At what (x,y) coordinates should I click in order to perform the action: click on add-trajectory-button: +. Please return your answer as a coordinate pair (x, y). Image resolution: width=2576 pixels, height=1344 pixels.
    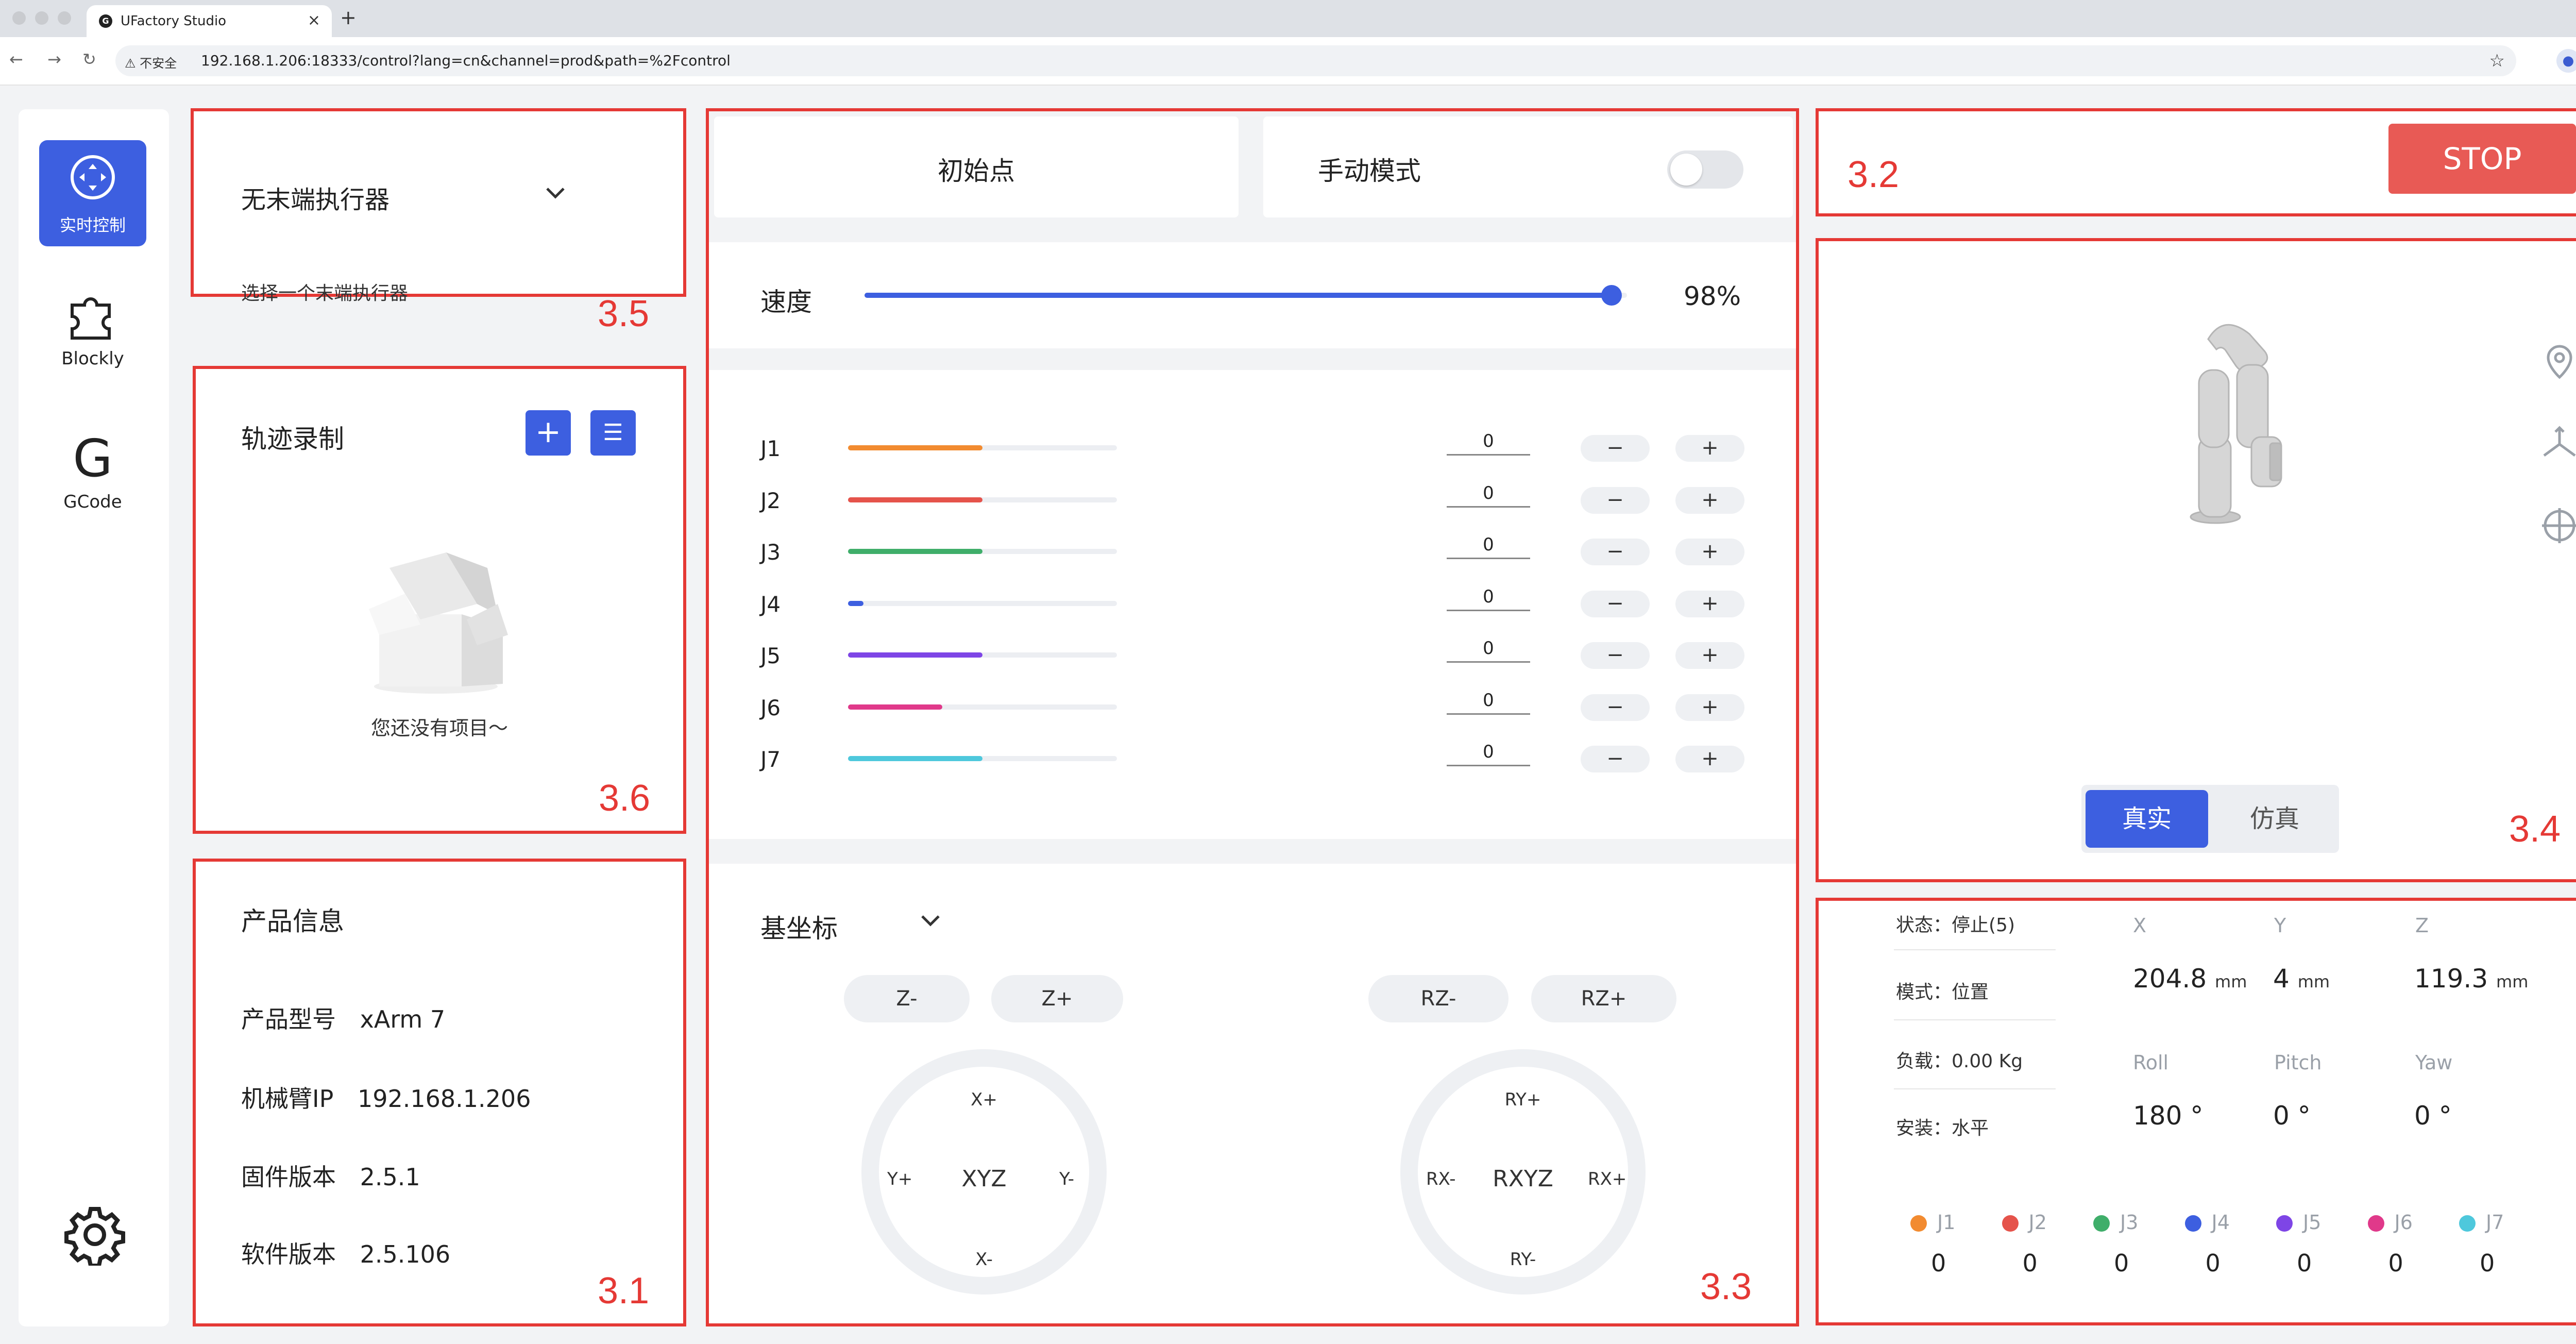
    Looking at the image, I should click on (548, 433).